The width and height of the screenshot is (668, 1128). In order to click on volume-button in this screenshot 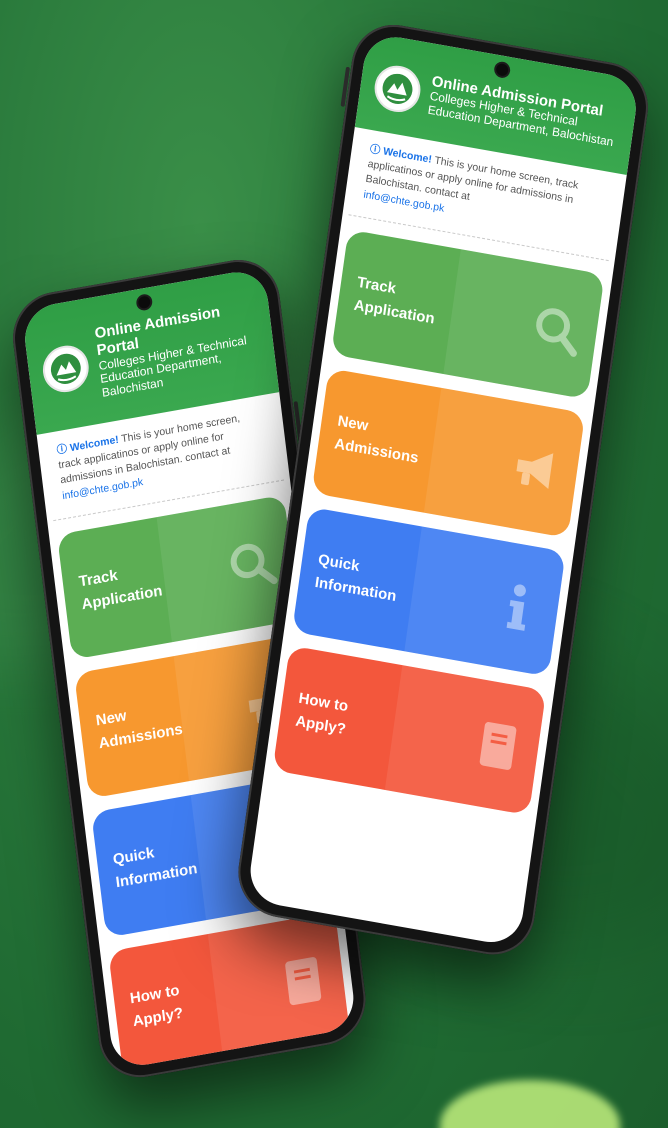, I will do `click(345, 86)`.